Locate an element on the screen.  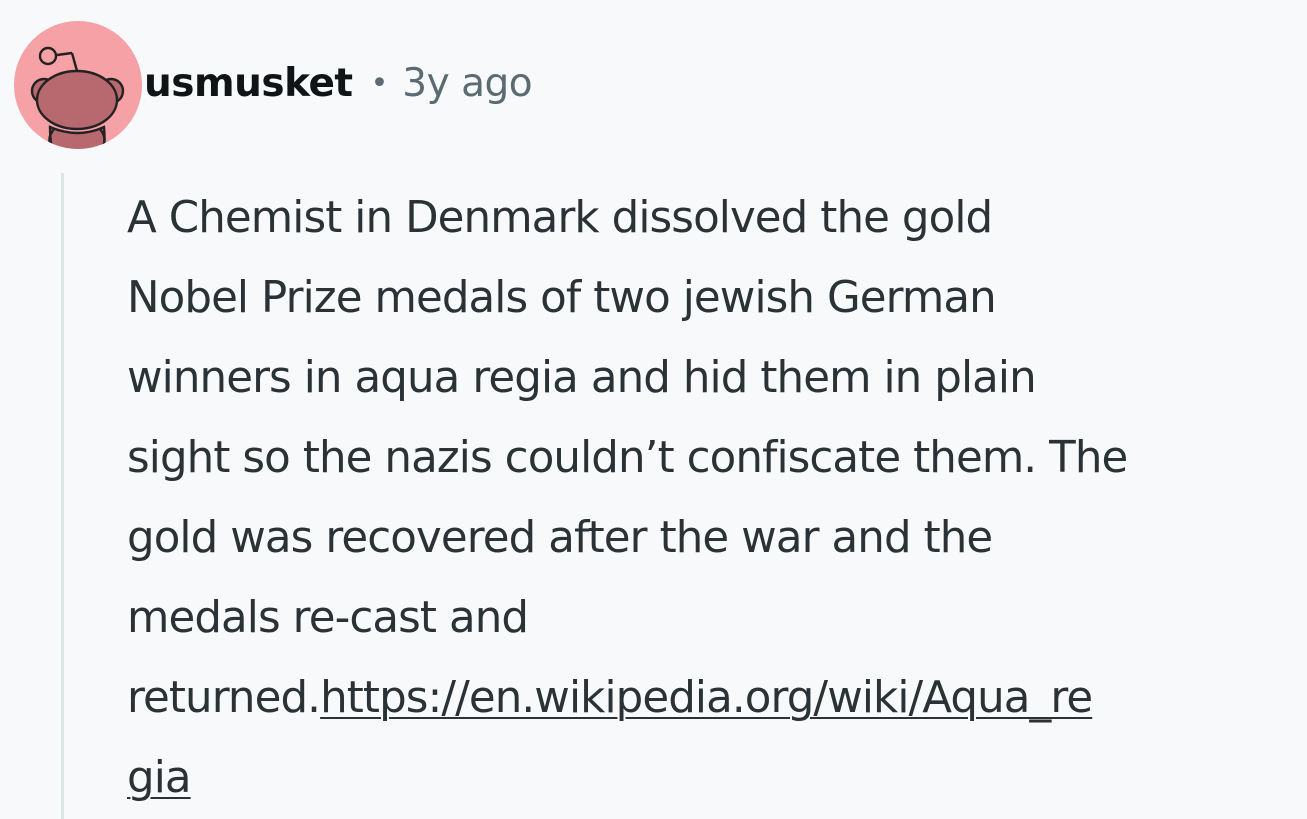
snoo-avatar-icon is located at coordinates (77, 97).